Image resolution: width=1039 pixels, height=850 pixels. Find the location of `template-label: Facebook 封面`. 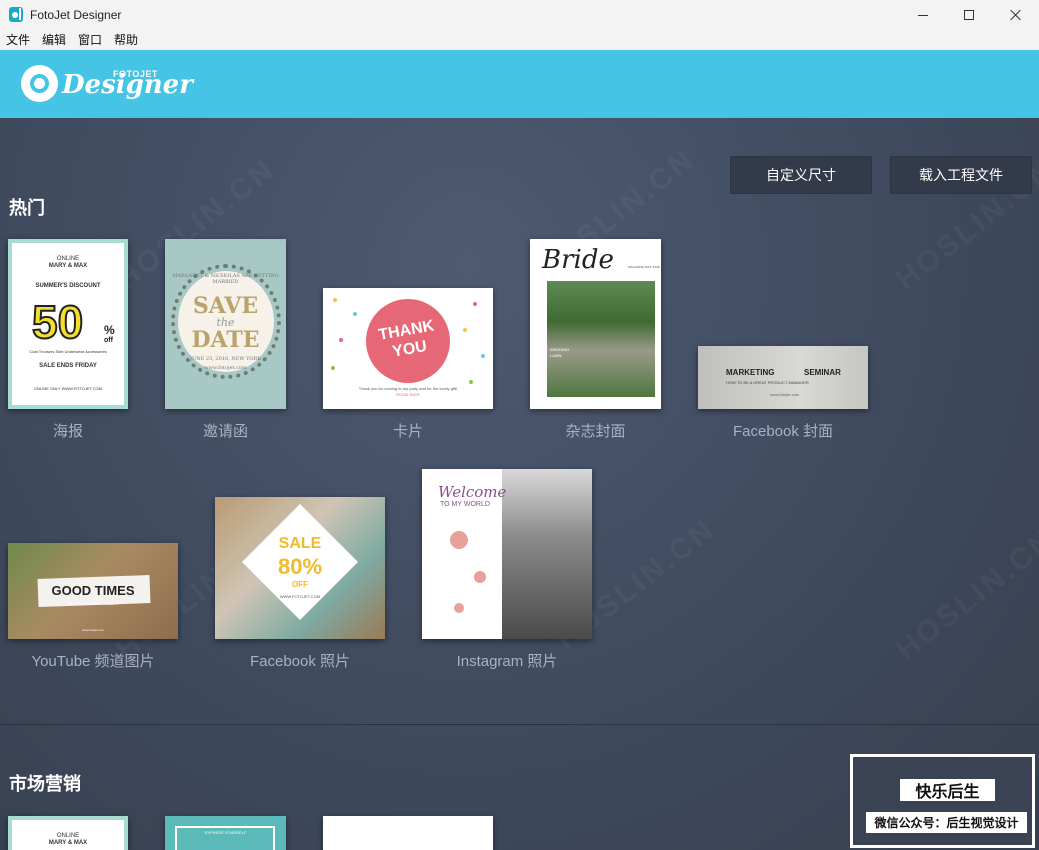

template-label: Facebook 封面 is located at coordinates (783, 431).